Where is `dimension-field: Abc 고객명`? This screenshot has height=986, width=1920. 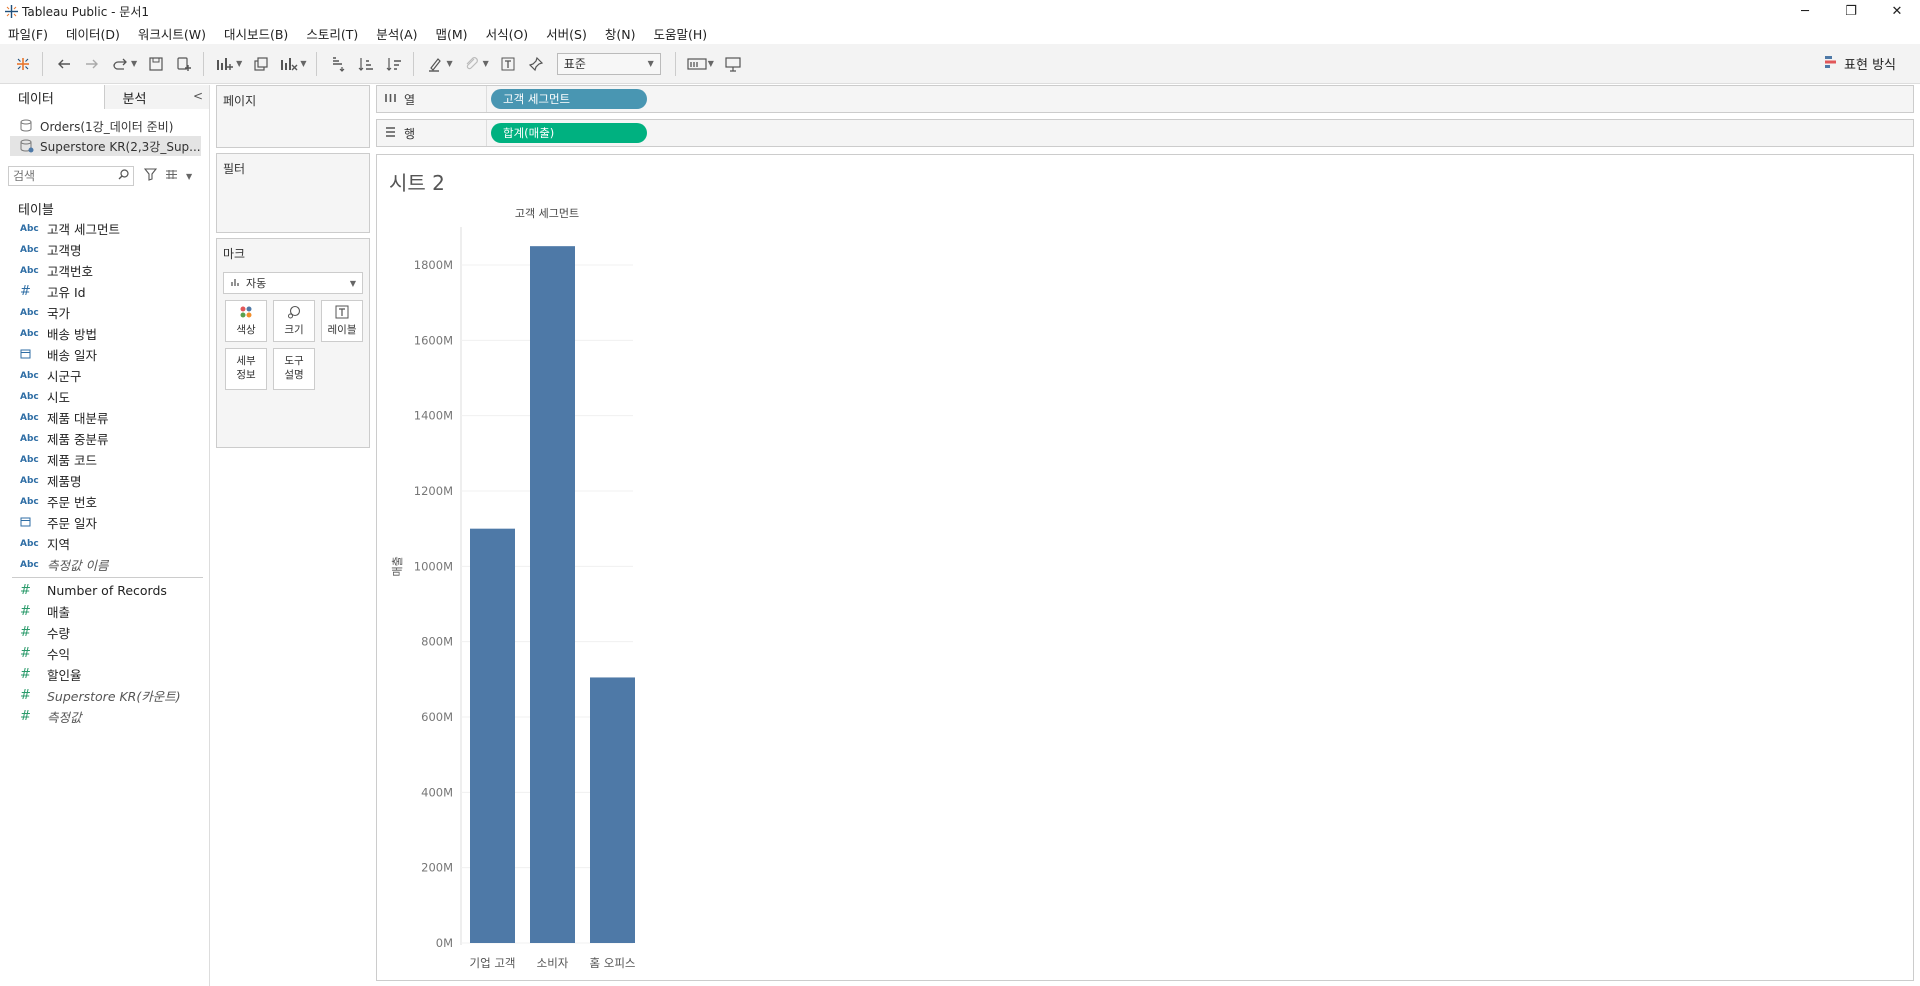 dimension-field: Abc 고객명 is located at coordinates (104, 249).